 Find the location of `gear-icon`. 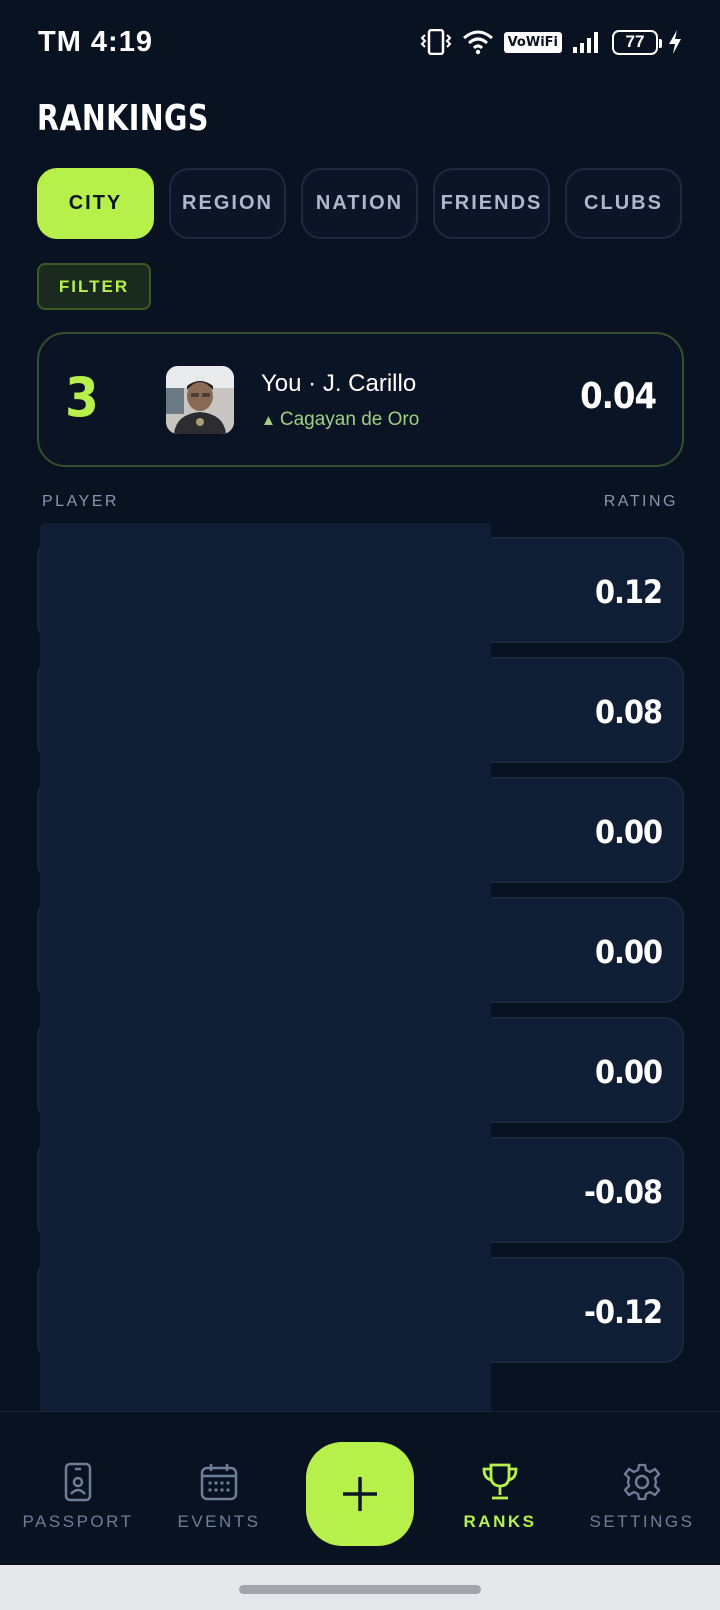

gear-icon is located at coordinates (642, 1482).